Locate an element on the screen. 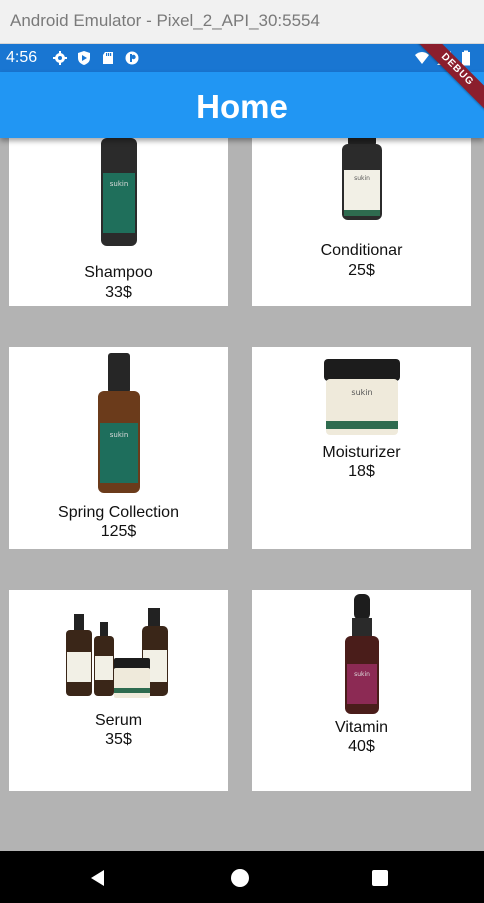  status-time: 4:56 is located at coordinates (22, 57).